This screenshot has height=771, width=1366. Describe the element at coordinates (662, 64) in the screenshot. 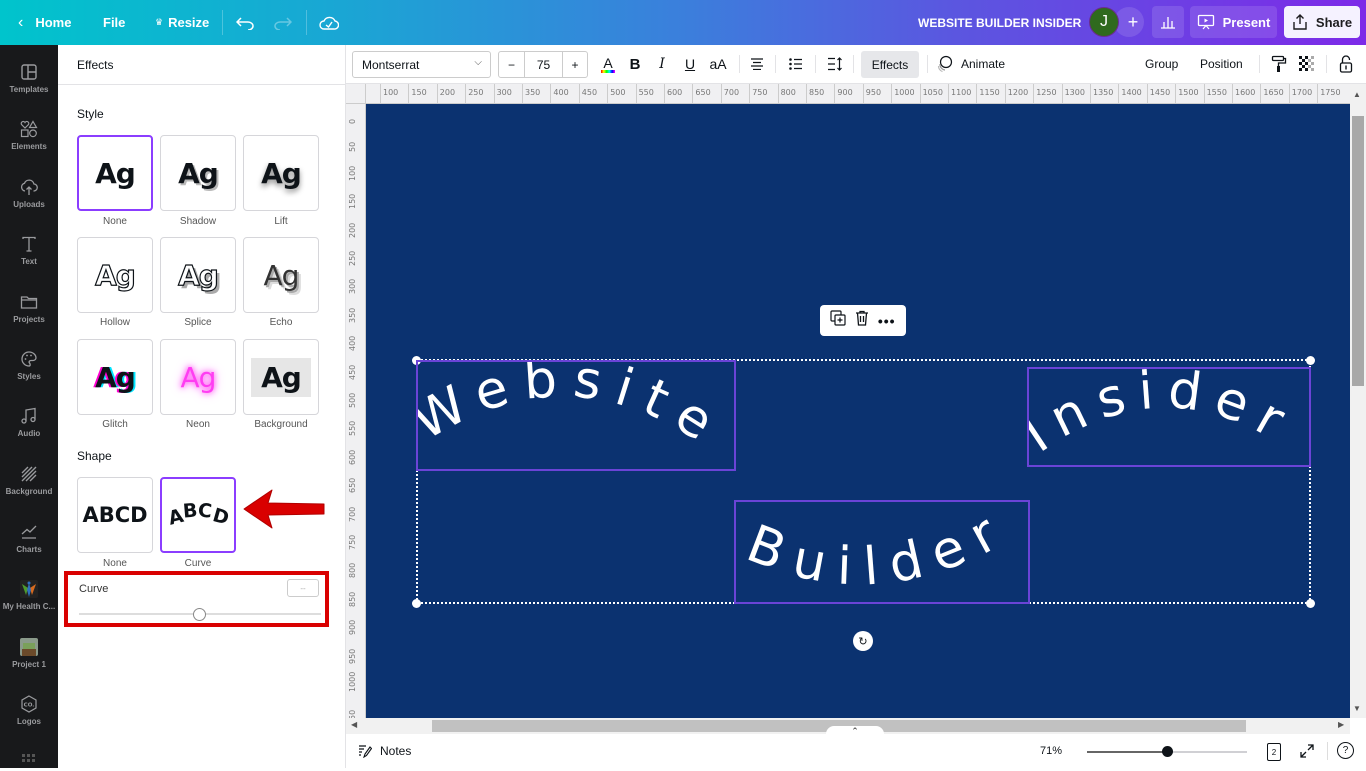

I see `italic-button: I` at that location.